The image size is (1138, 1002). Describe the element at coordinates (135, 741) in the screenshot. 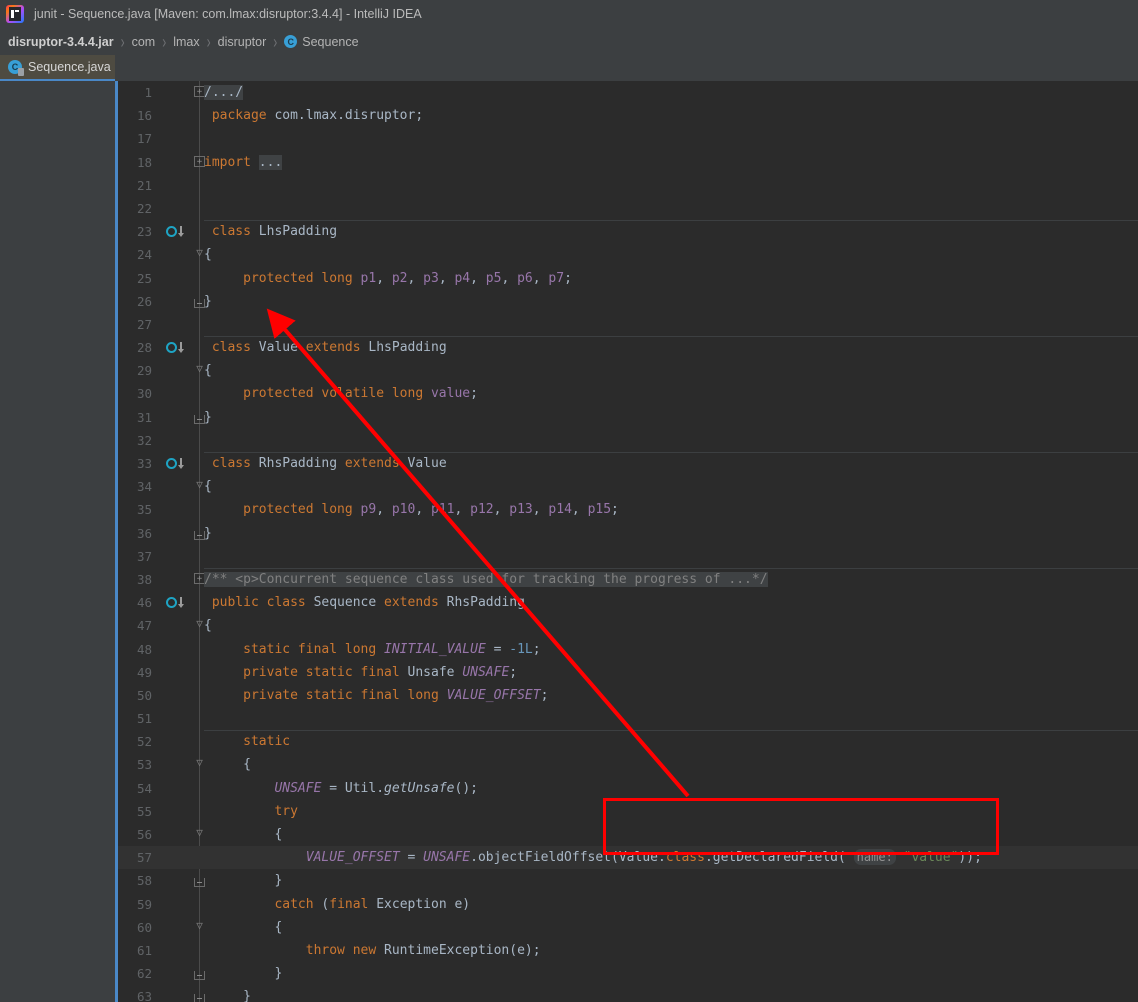

I see `line-number: 52` at that location.